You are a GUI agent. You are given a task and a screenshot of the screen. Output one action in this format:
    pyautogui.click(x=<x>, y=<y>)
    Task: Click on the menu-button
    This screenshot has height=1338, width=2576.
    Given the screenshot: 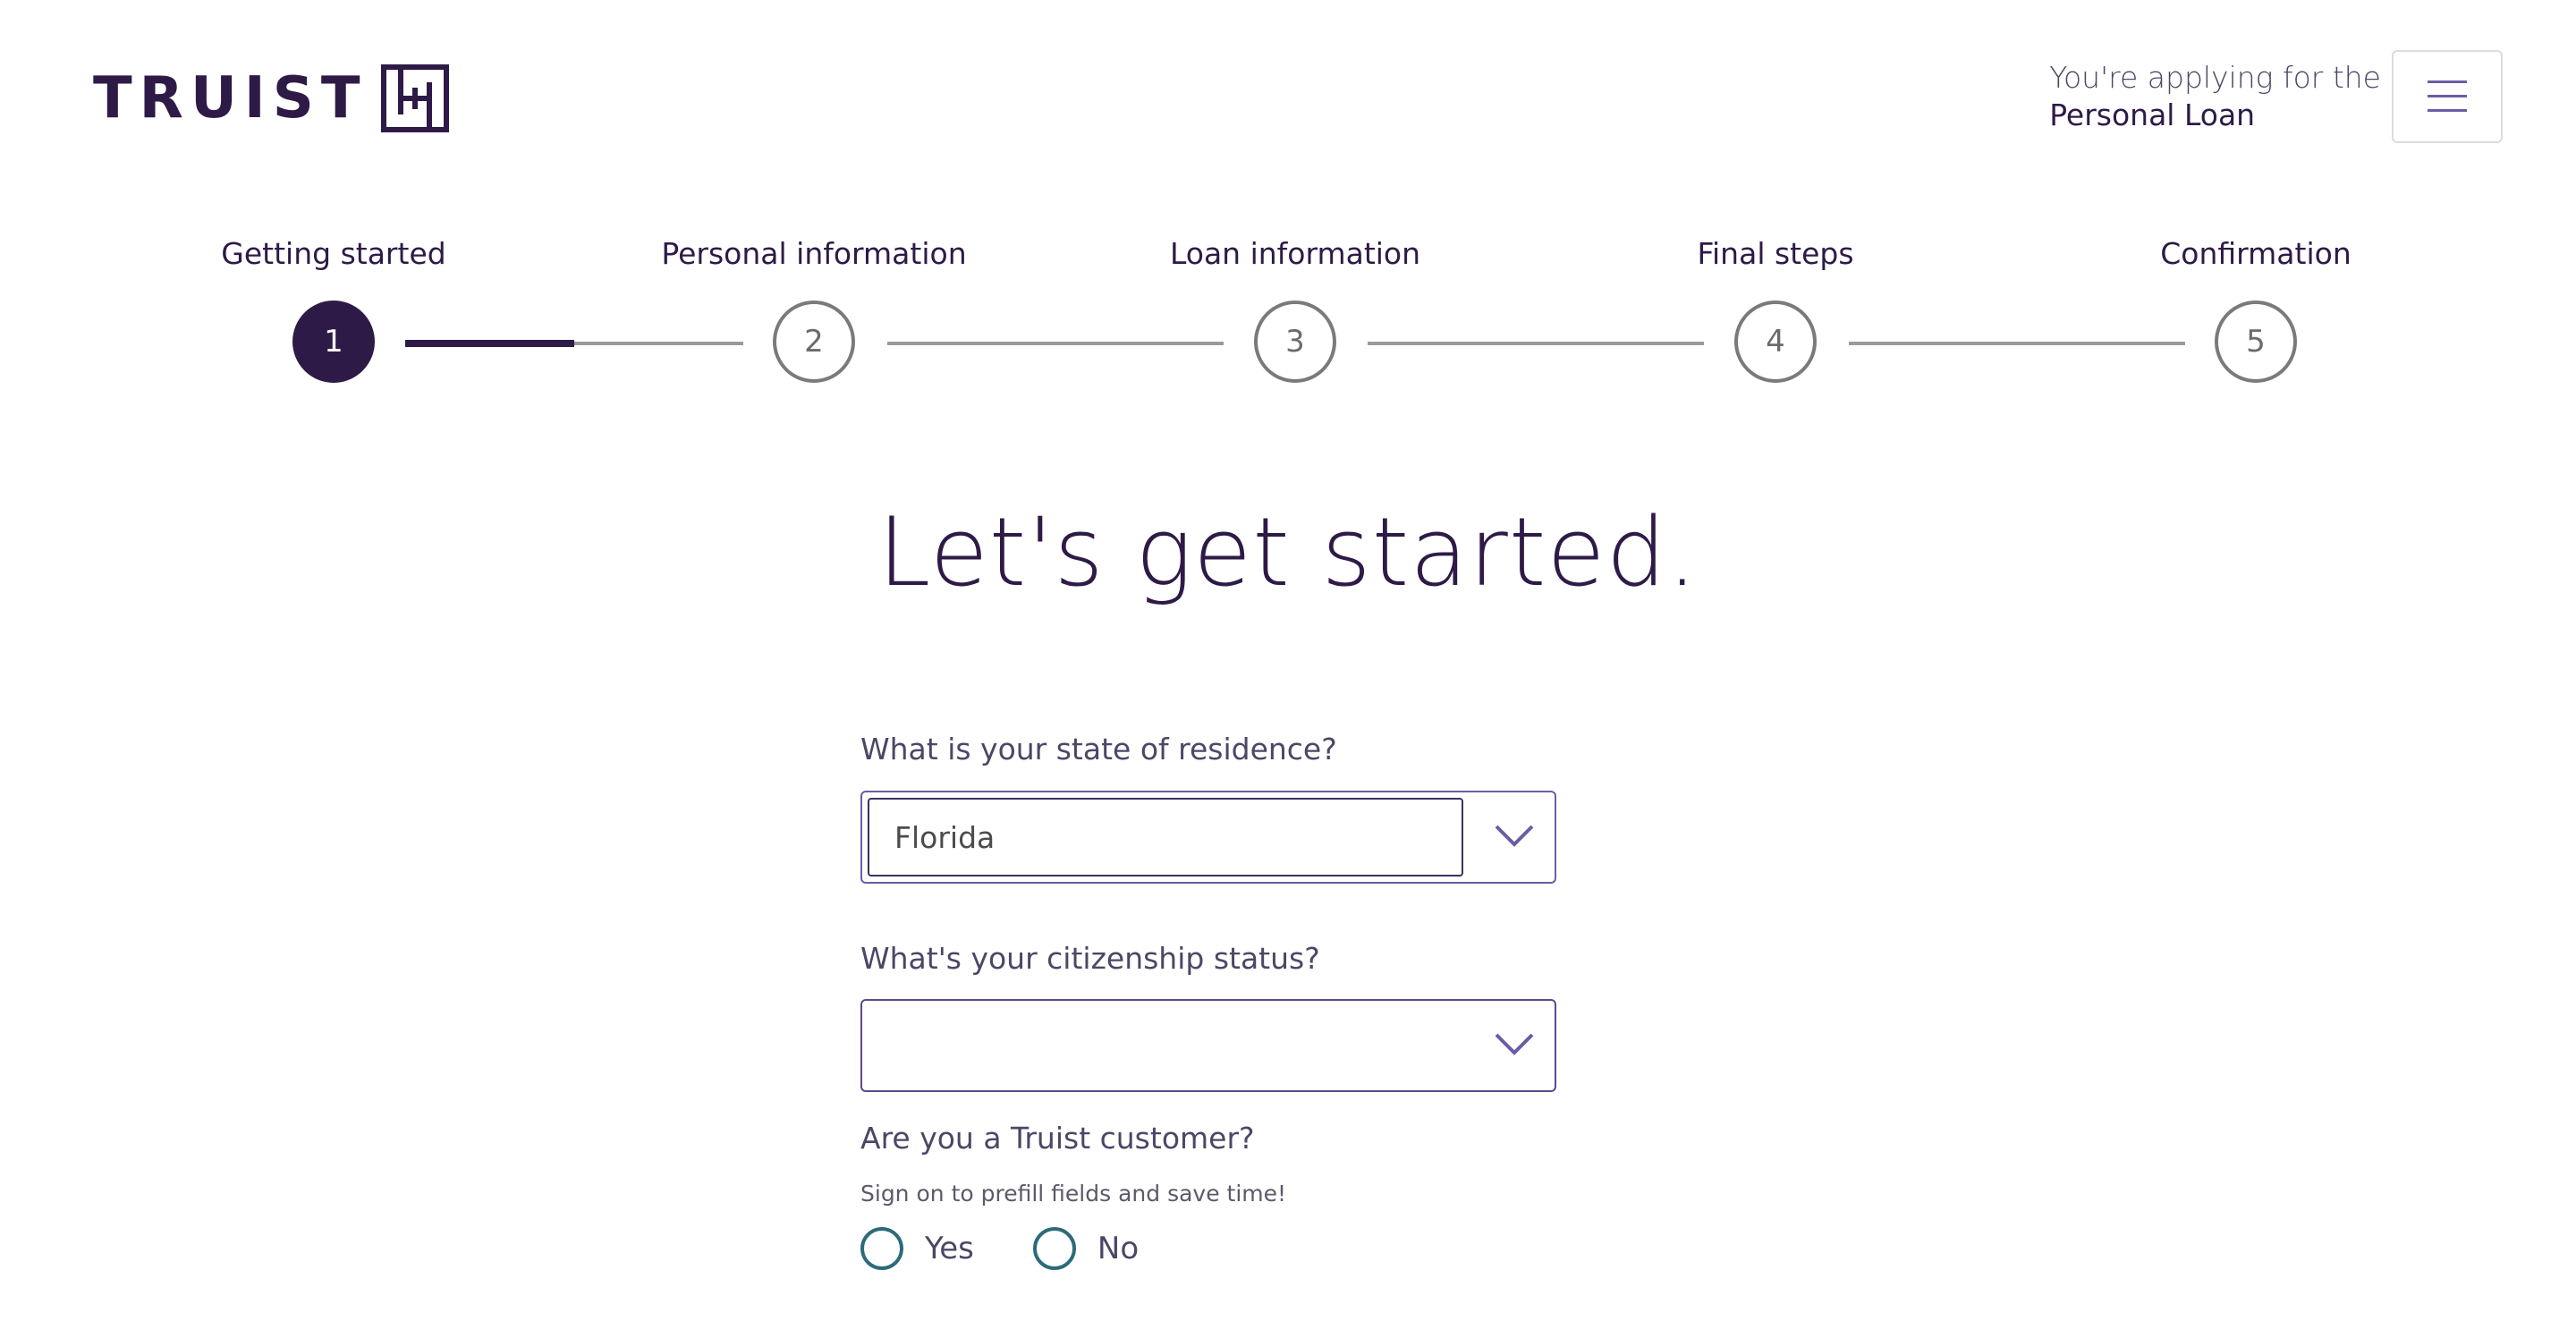 What is the action you would take?
    pyautogui.click(x=2447, y=96)
    